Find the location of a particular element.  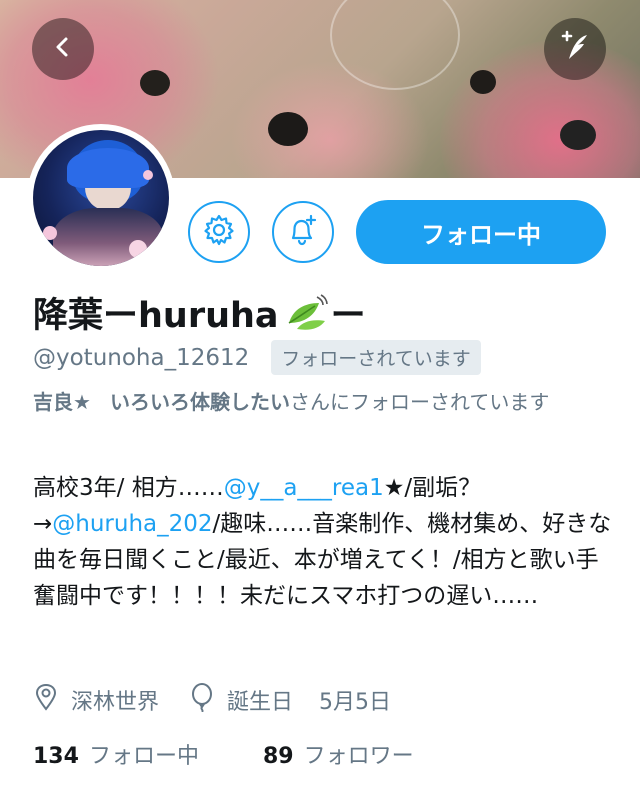

avatar-image is located at coordinates (101, 198).